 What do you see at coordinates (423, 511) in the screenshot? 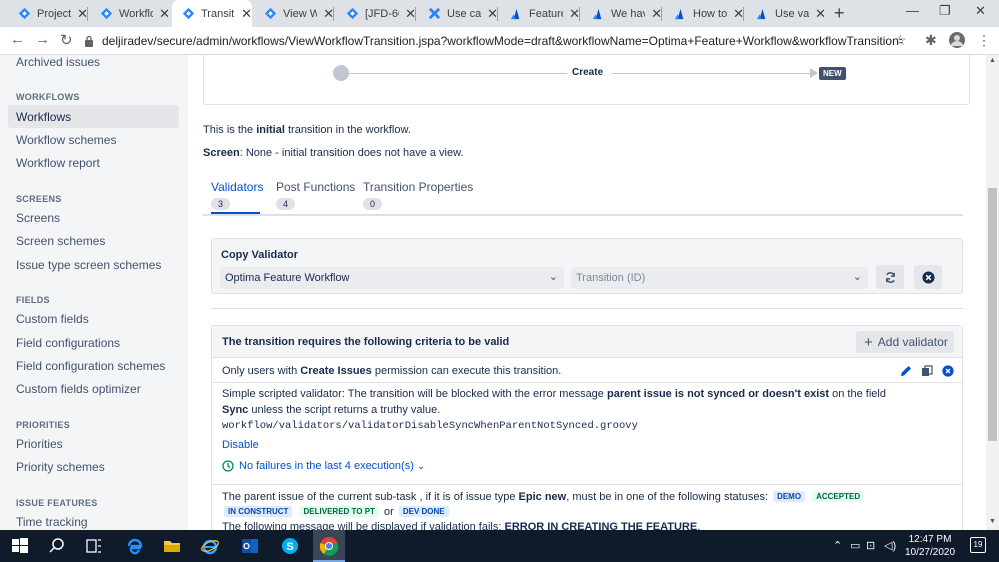
I see `status-lozenge: DEV DONE` at bounding box center [423, 511].